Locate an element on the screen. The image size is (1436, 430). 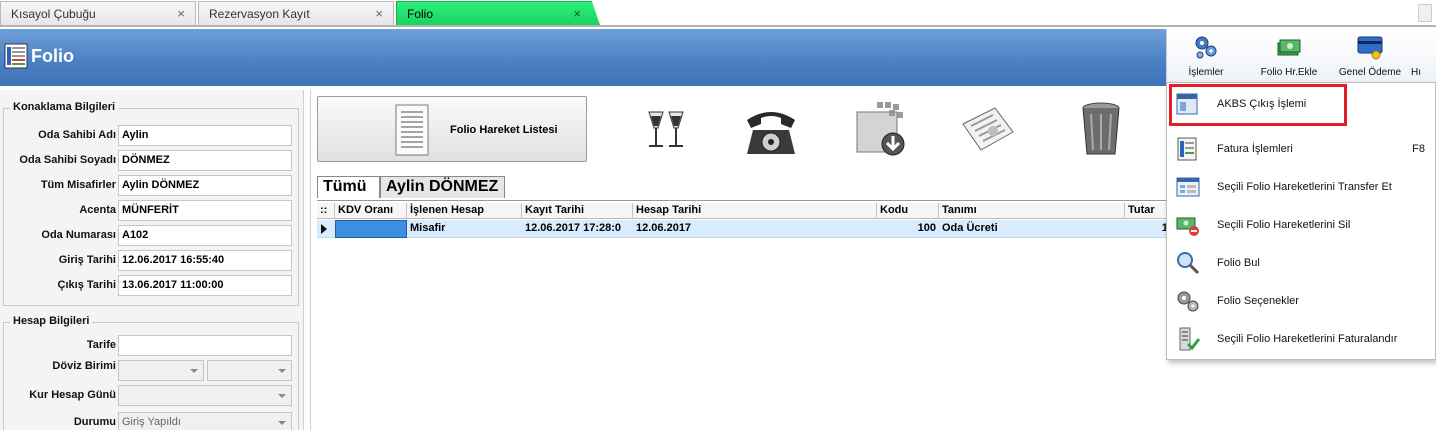
column-header: Tanımı is located at coordinates (1032, 211).